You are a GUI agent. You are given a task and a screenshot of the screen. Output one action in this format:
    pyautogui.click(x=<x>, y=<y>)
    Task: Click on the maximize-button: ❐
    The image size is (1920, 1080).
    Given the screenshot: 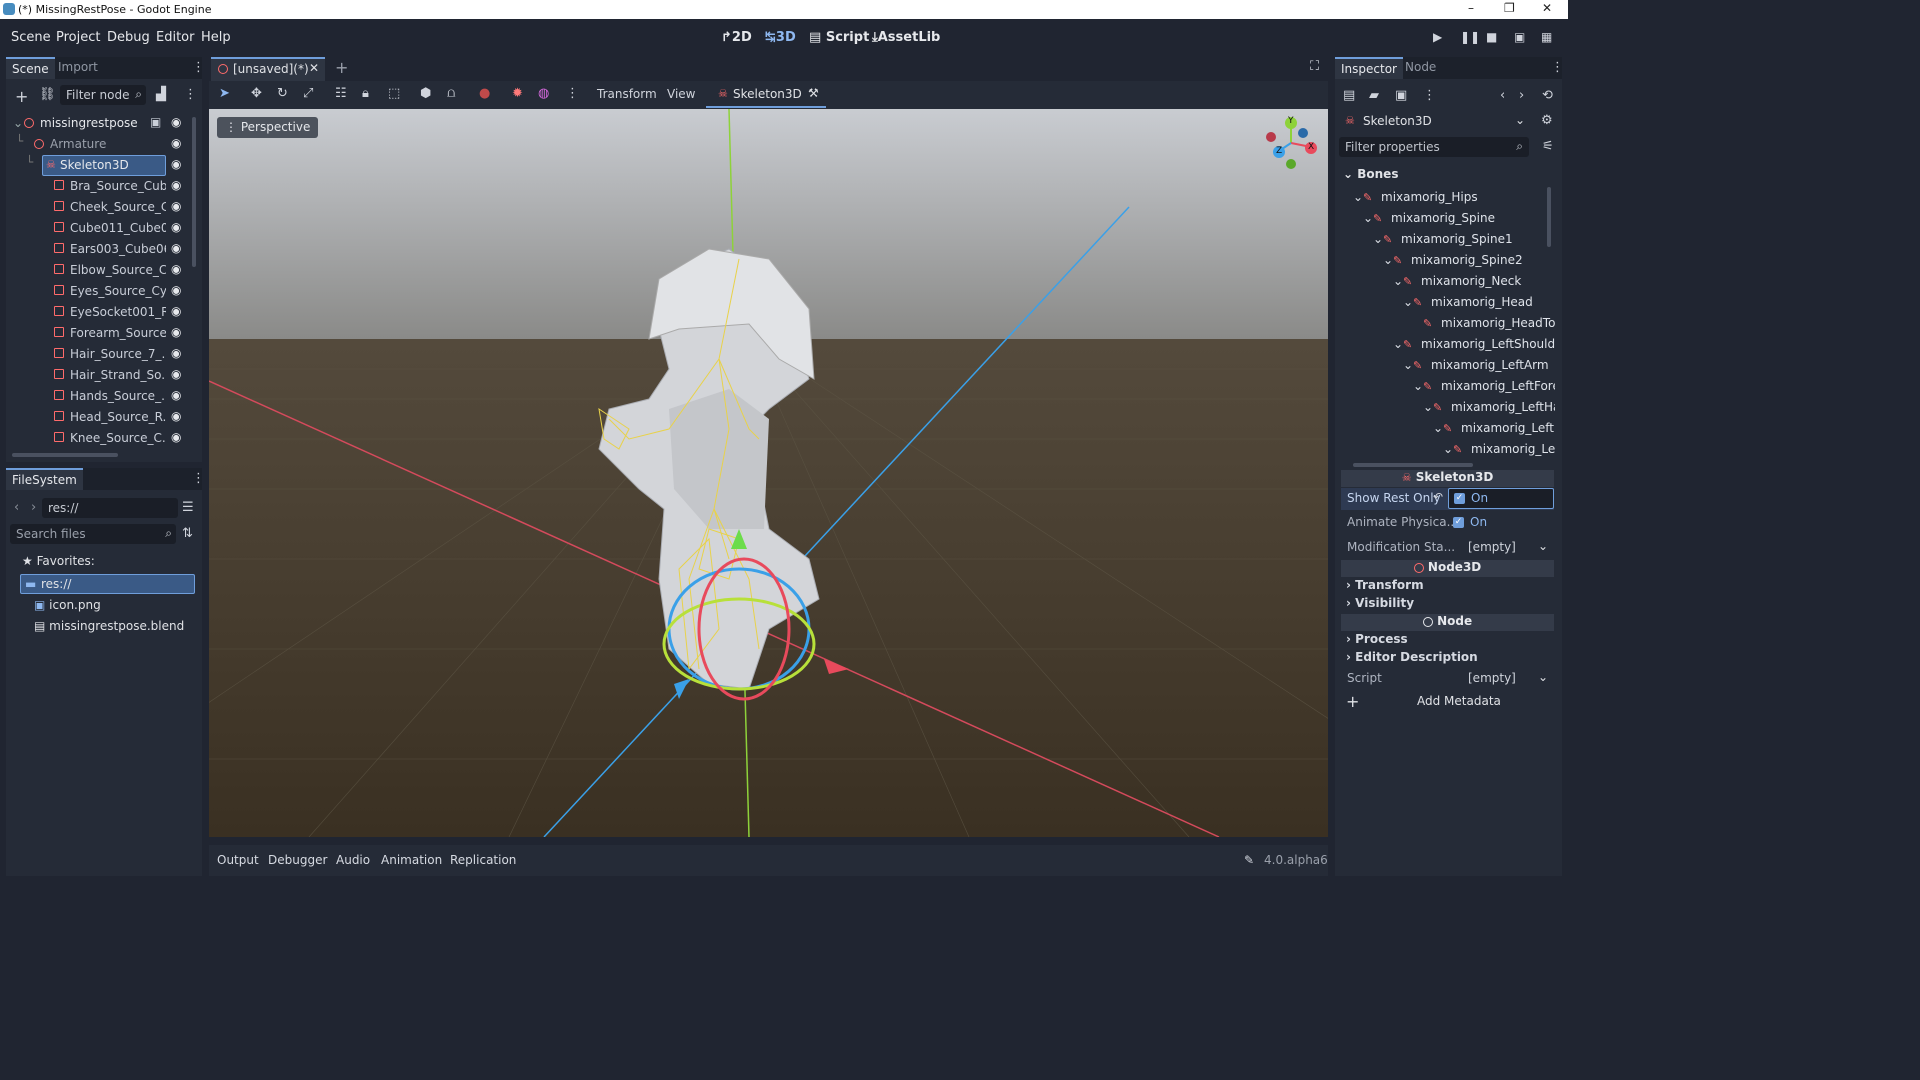 What is the action you would take?
    pyautogui.click(x=1509, y=8)
    